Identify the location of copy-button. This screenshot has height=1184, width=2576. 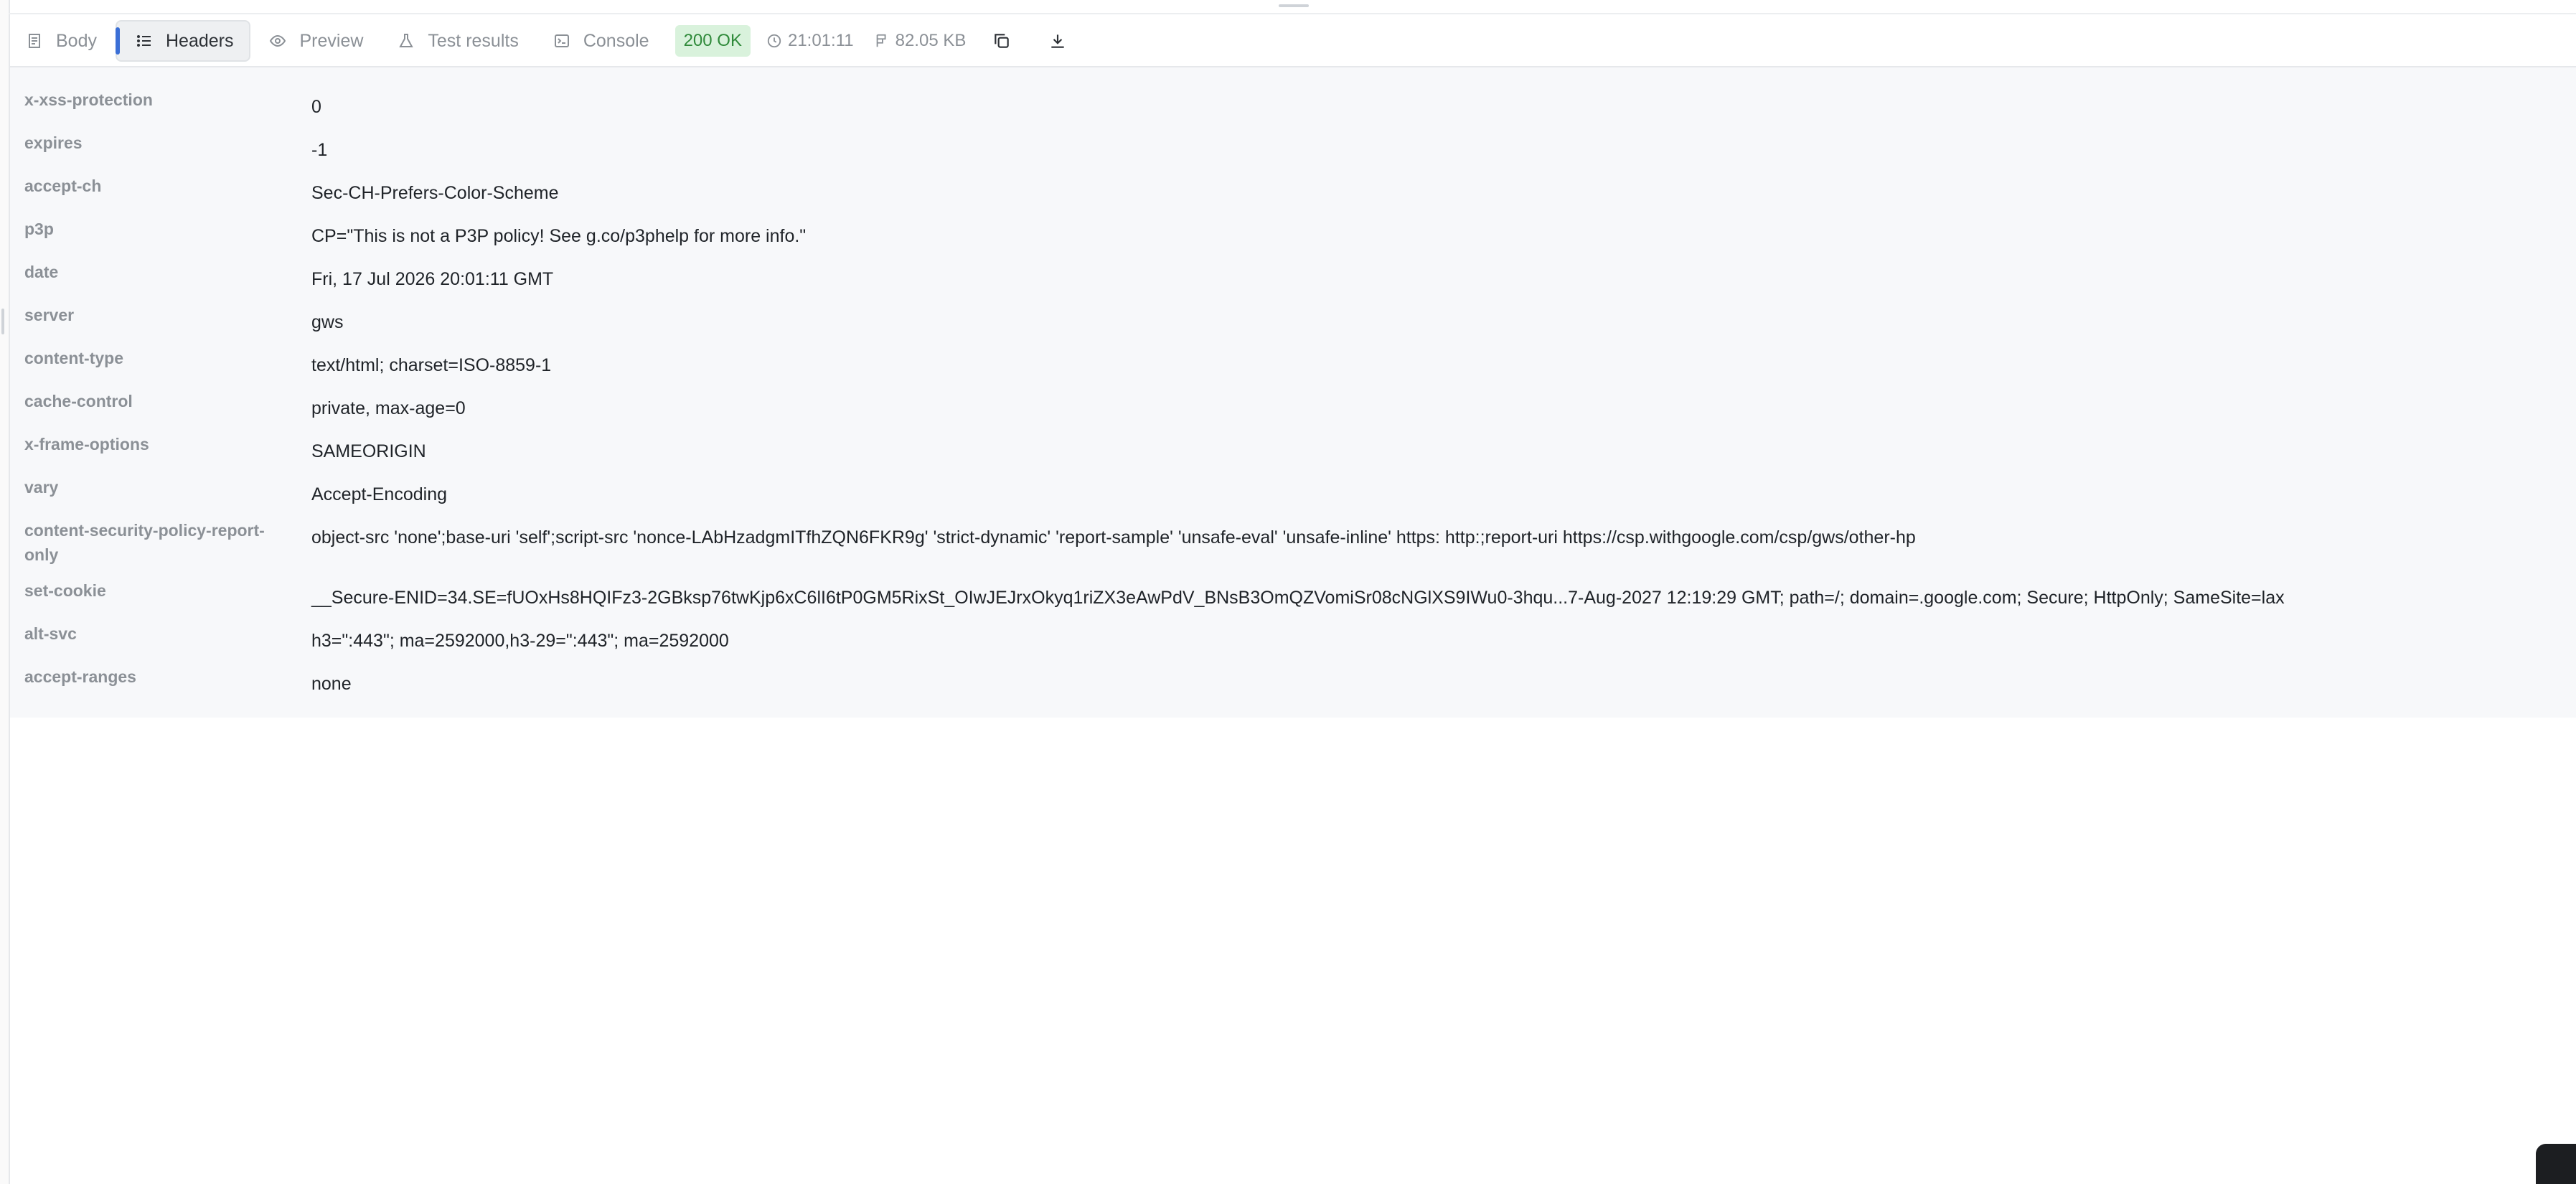
(1001, 41).